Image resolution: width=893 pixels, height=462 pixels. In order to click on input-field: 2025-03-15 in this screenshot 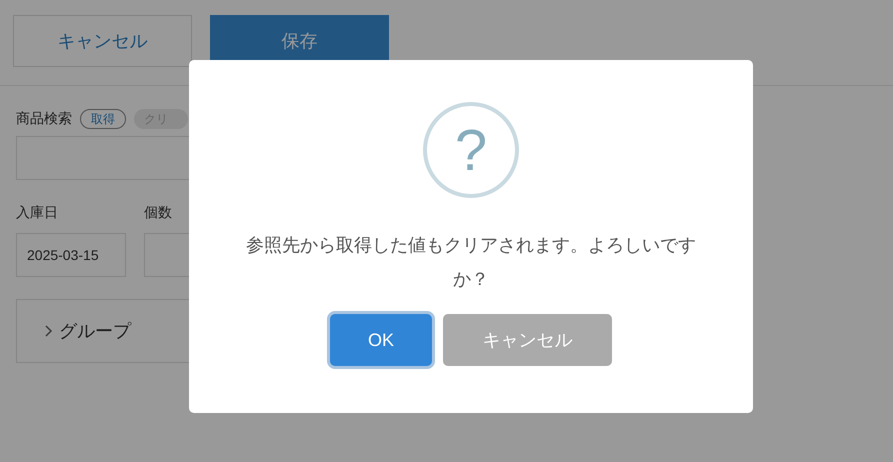, I will do `click(71, 255)`.